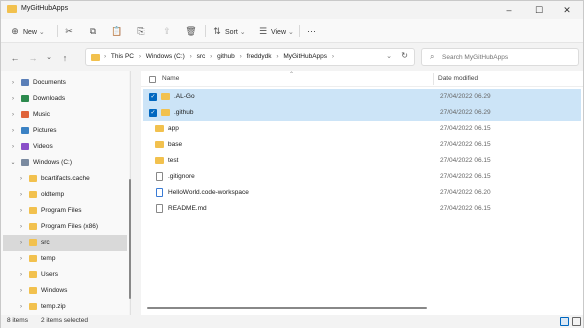 The width and height of the screenshot is (584, 328). Describe the element at coordinates (33, 58) in the screenshot. I see `forward-button: →` at that location.